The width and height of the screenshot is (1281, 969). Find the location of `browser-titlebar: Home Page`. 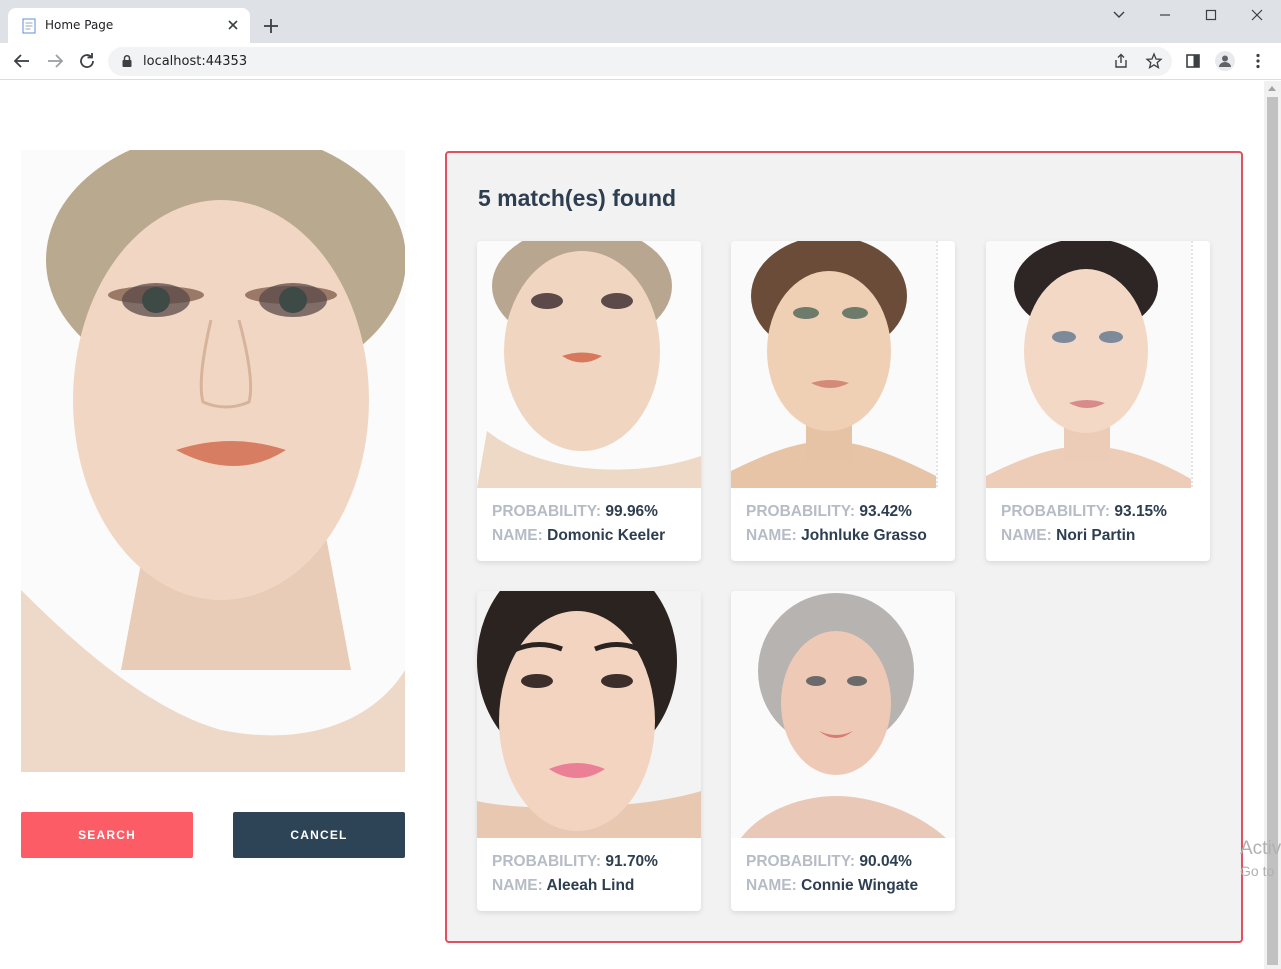

browser-titlebar: Home Page is located at coordinates (640, 21).